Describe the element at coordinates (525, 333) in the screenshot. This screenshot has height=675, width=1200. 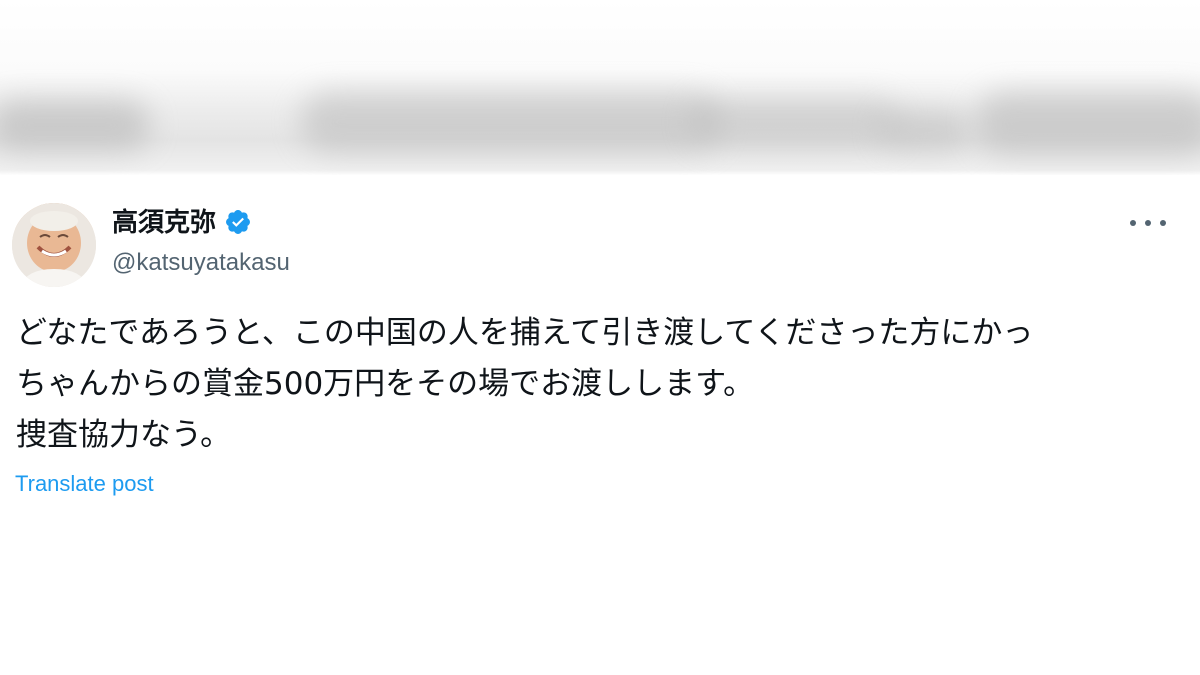
I see `post-text-line: どなたであろうと、この中国の人を捕えて引き渡してくださった方にかっ` at that location.